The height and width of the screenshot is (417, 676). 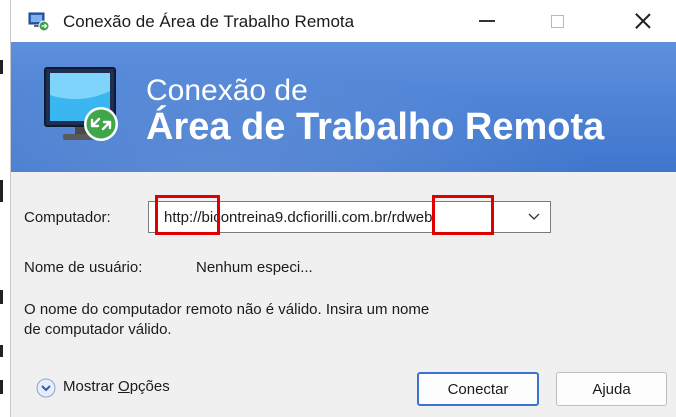 I want to click on close-button, so click(x=643, y=21).